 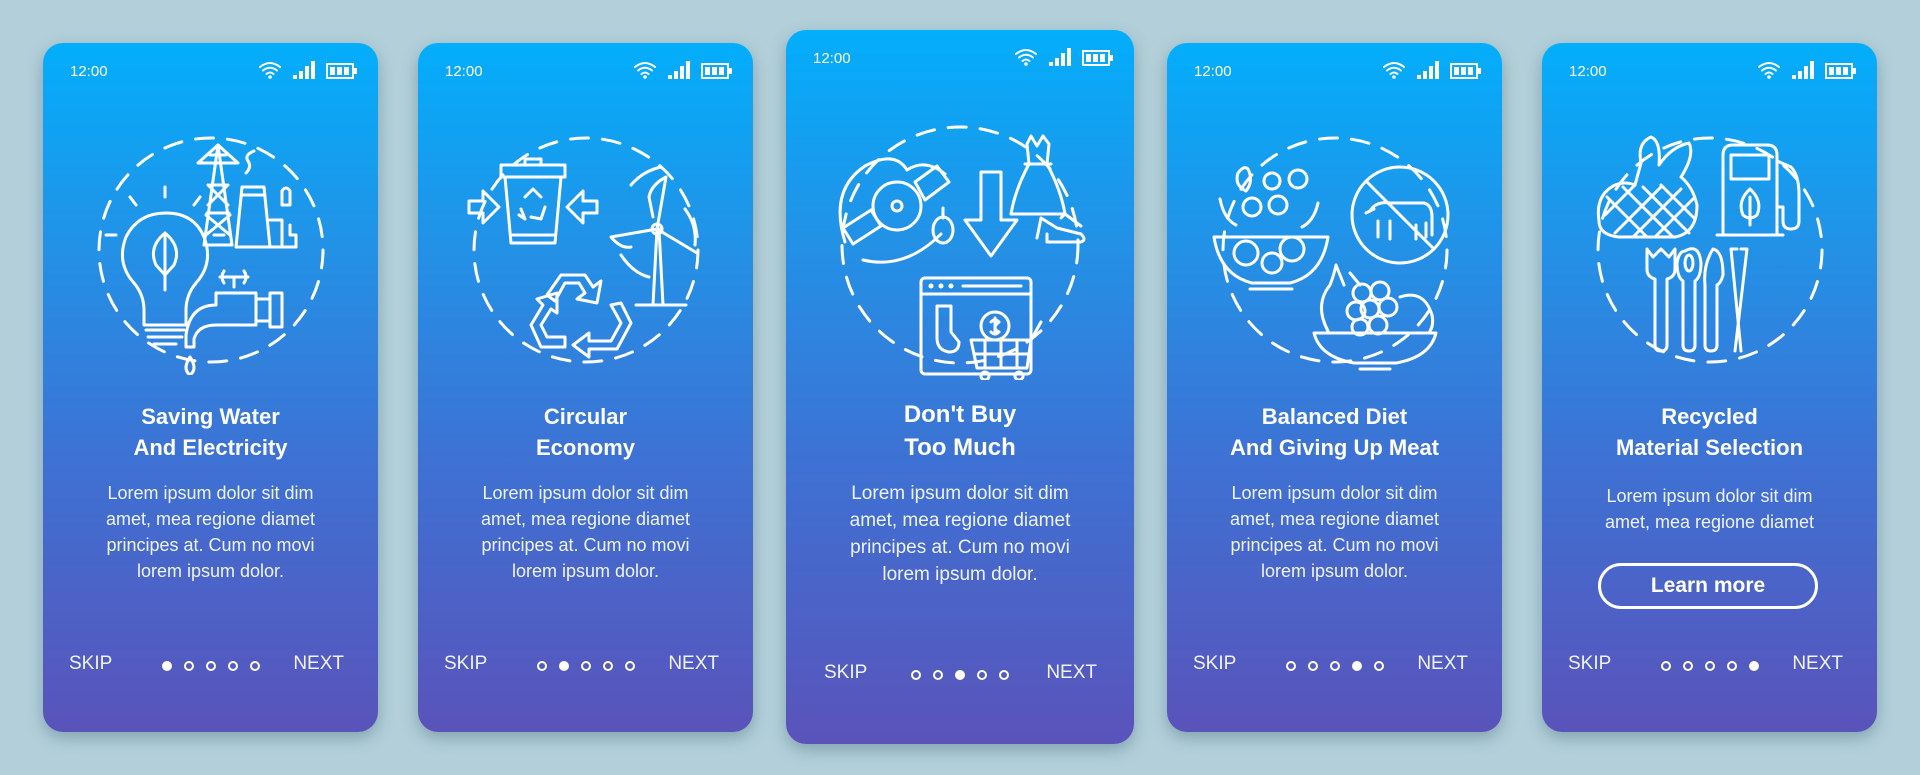 I want to click on arrow-left-icon, so click(x=581, y=207).